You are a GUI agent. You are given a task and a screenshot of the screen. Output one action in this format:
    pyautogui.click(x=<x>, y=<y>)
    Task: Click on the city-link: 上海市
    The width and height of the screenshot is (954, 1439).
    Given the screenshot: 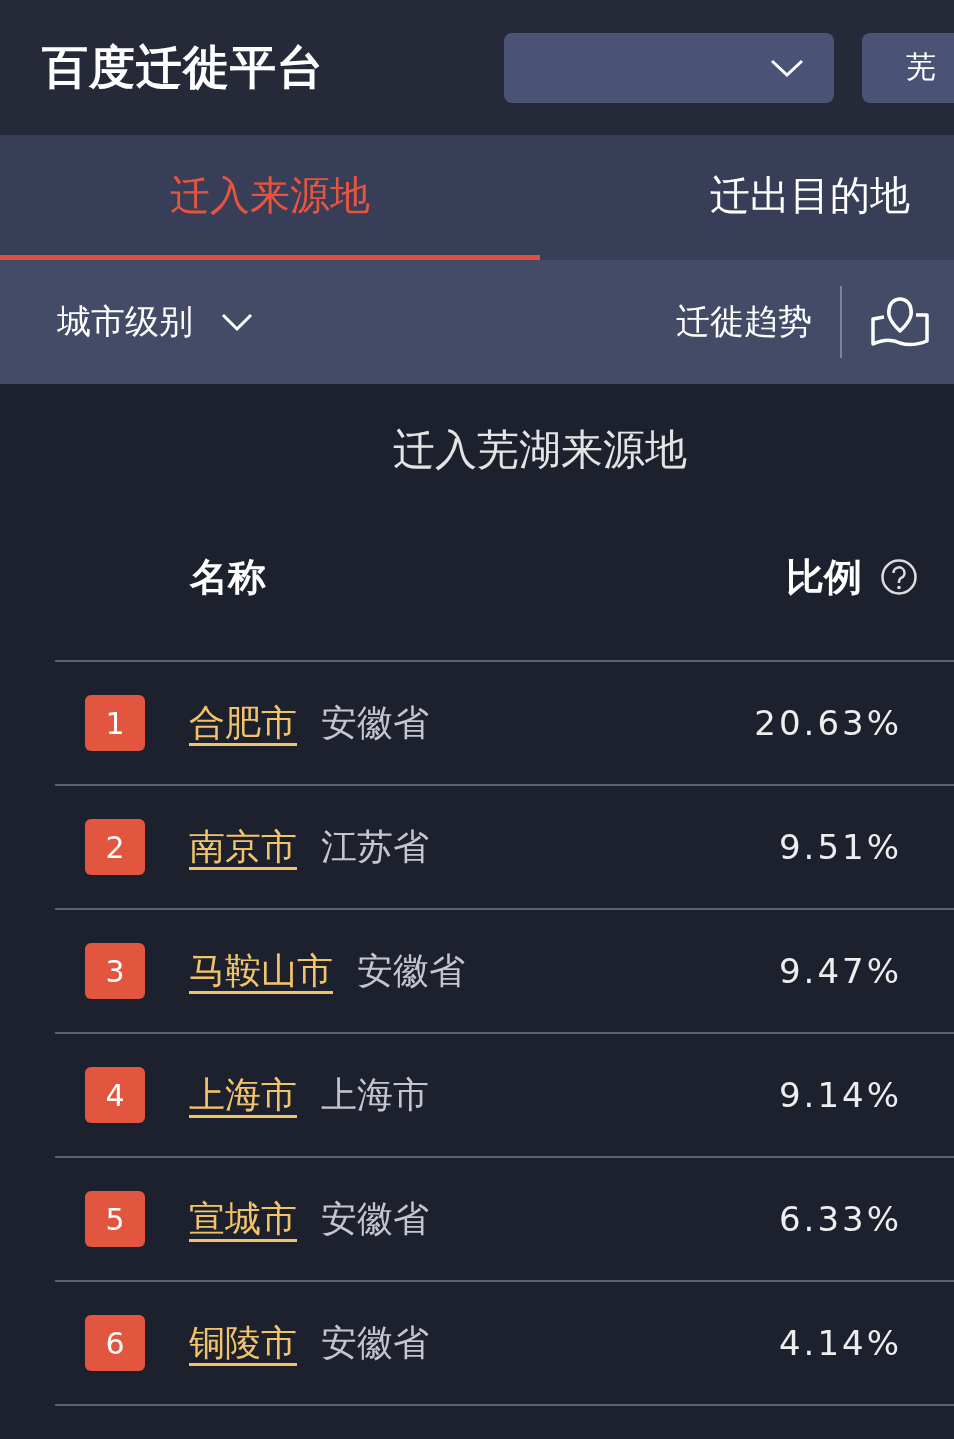 What is the action you would take?
    pyautogui.click(x=243, y=1095)
    